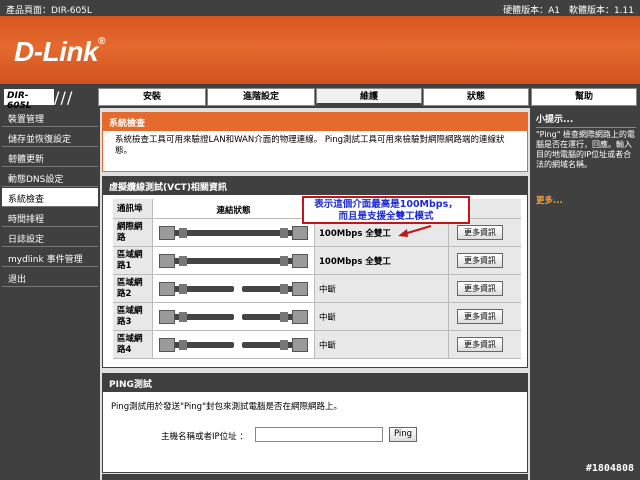  I want to click on tab-maintenance: 維護, so click(369, 97).